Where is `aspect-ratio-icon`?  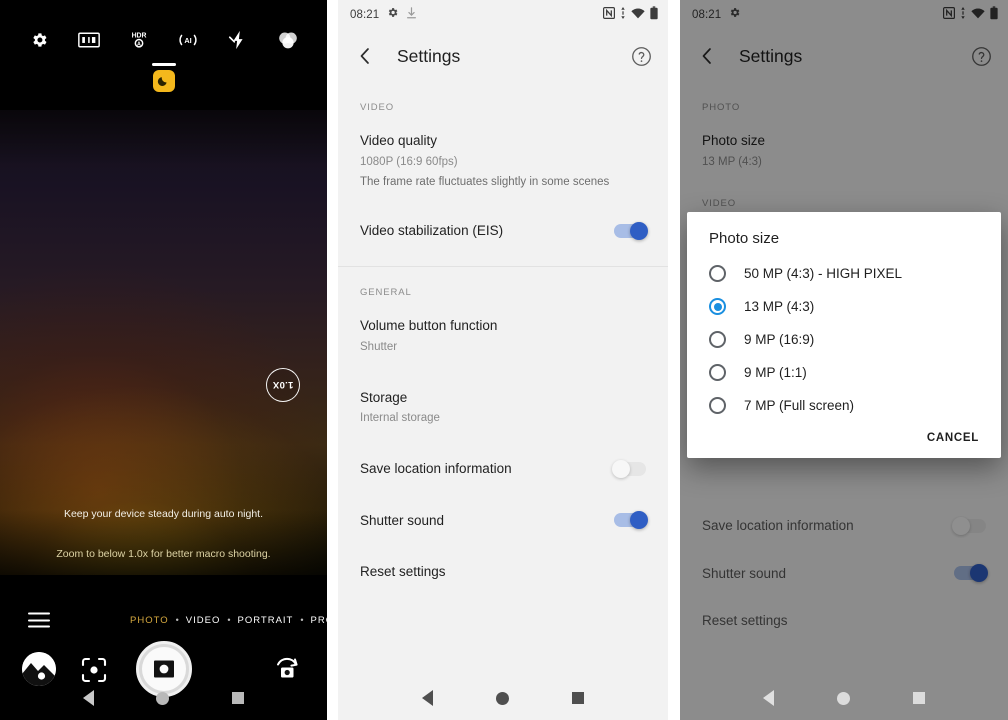 aspect-ratio-icon is located at coordinates (89, 40).